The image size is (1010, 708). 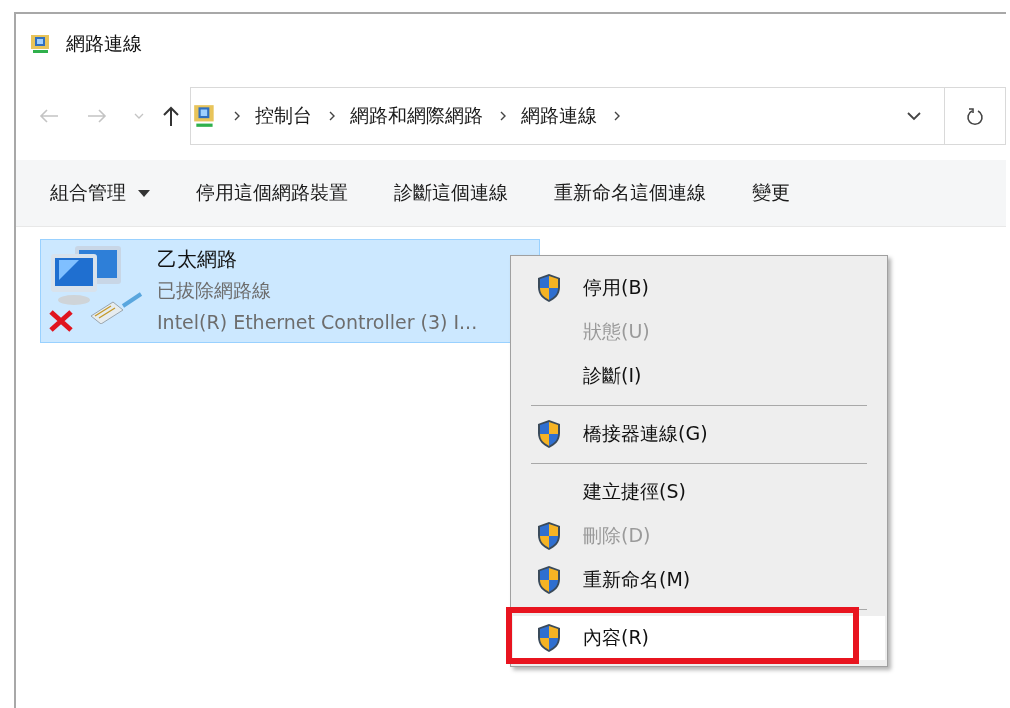 What do you see at coordinates (699, 638) in the screenshot?
I see `menu-item: 內容(R)` at bounding box center [699, 638].